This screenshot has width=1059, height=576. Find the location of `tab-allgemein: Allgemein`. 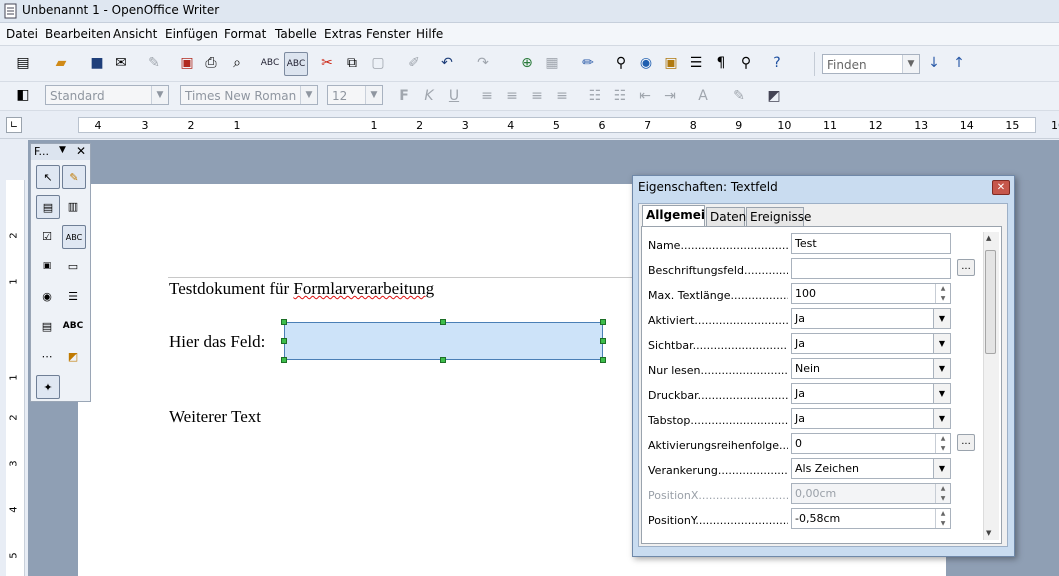

tab-allgemein: Allgemein is located at coordinates (678, 216).